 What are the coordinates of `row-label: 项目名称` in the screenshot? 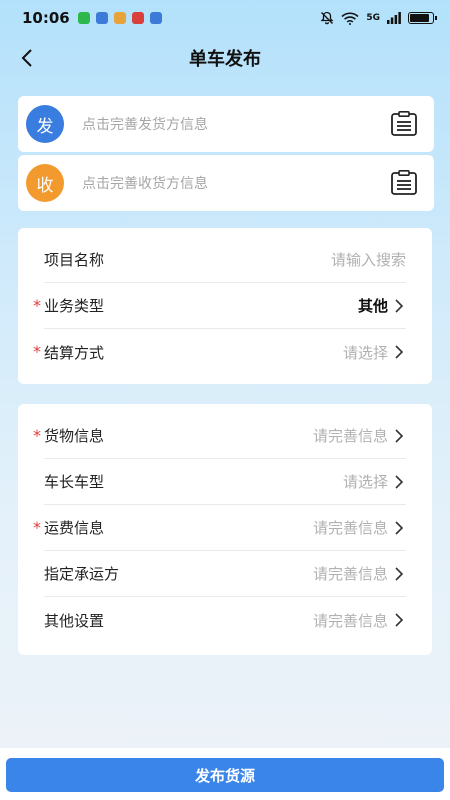 It's located at (74, 260).